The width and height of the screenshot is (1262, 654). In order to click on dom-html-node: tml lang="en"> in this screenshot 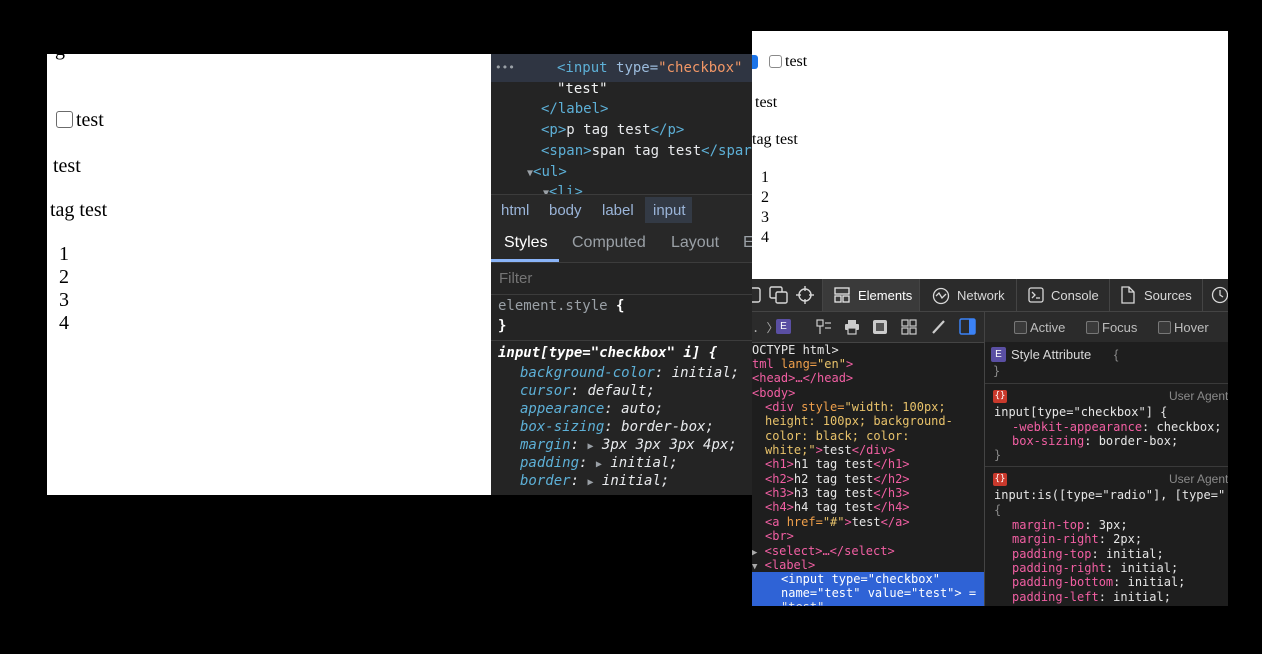, I will do `click(802, 364)`.